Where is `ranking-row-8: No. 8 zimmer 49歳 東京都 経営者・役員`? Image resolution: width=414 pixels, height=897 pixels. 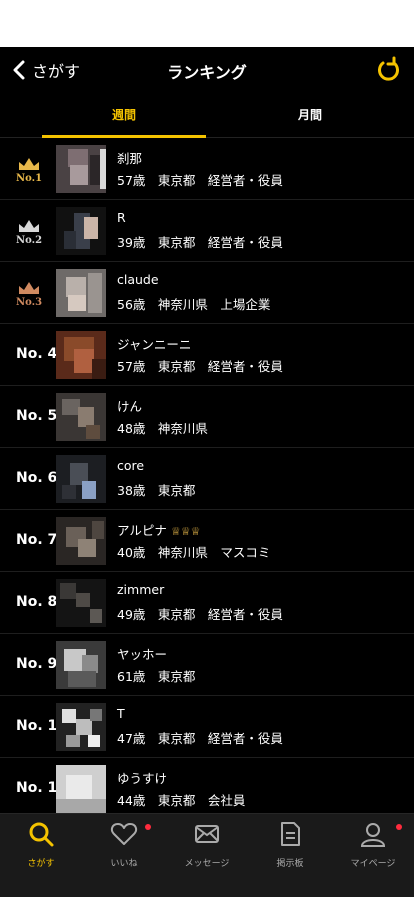
ranking-row-8: No. 8 zimmer 49歳 東京都 経営者・役員 is located at coordinates (207, 603).